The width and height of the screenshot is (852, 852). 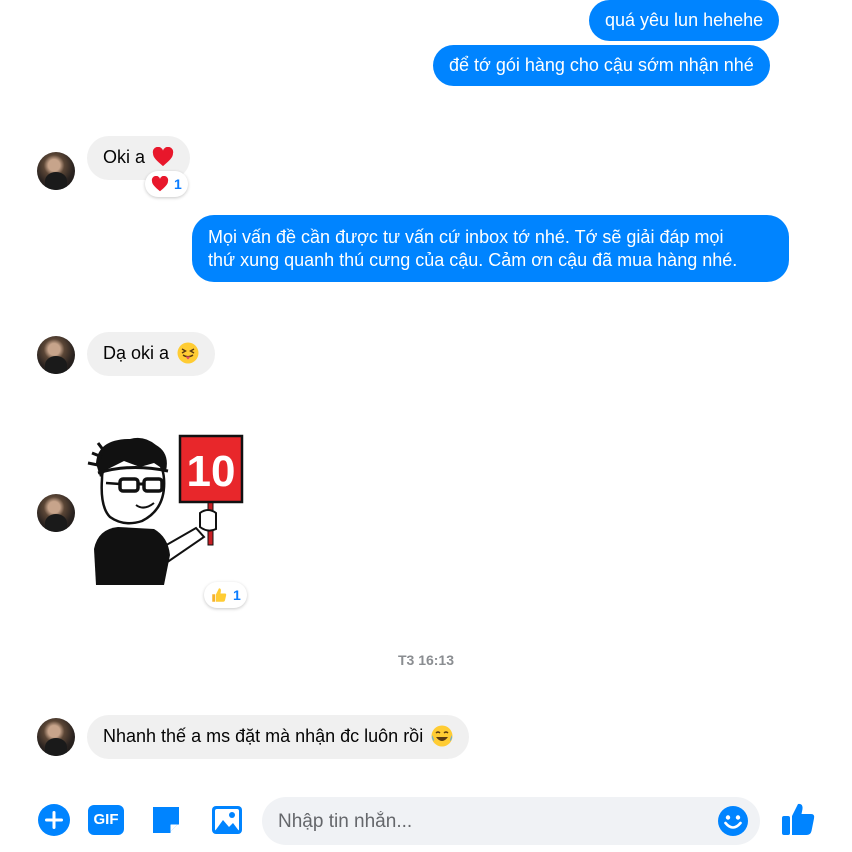 I want to click on heart-emoji-icon, so click(x=163, y=156).